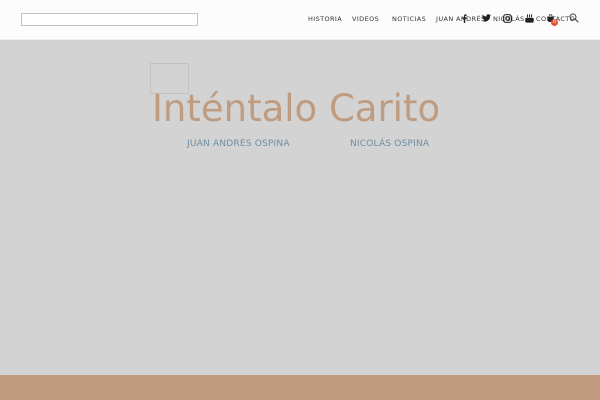  I want to click on page-title: Inténtalo Carito, so click(296, 108).